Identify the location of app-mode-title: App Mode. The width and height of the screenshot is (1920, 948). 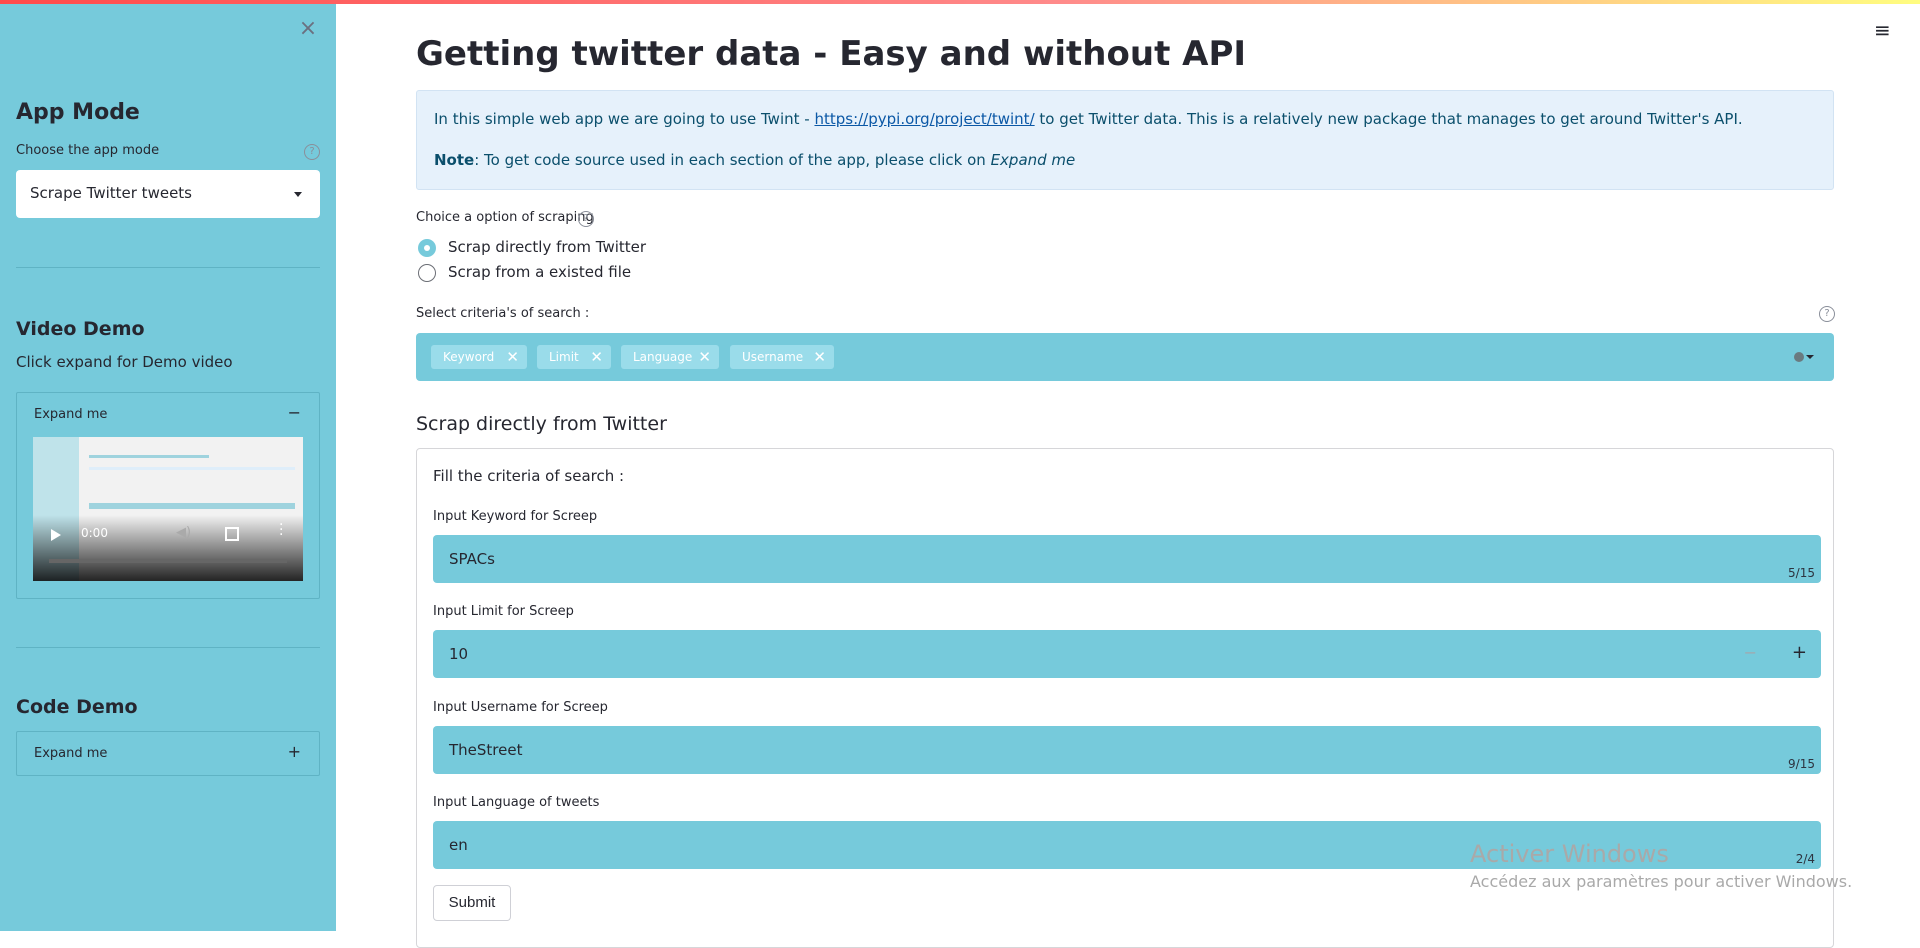
(78, 112).